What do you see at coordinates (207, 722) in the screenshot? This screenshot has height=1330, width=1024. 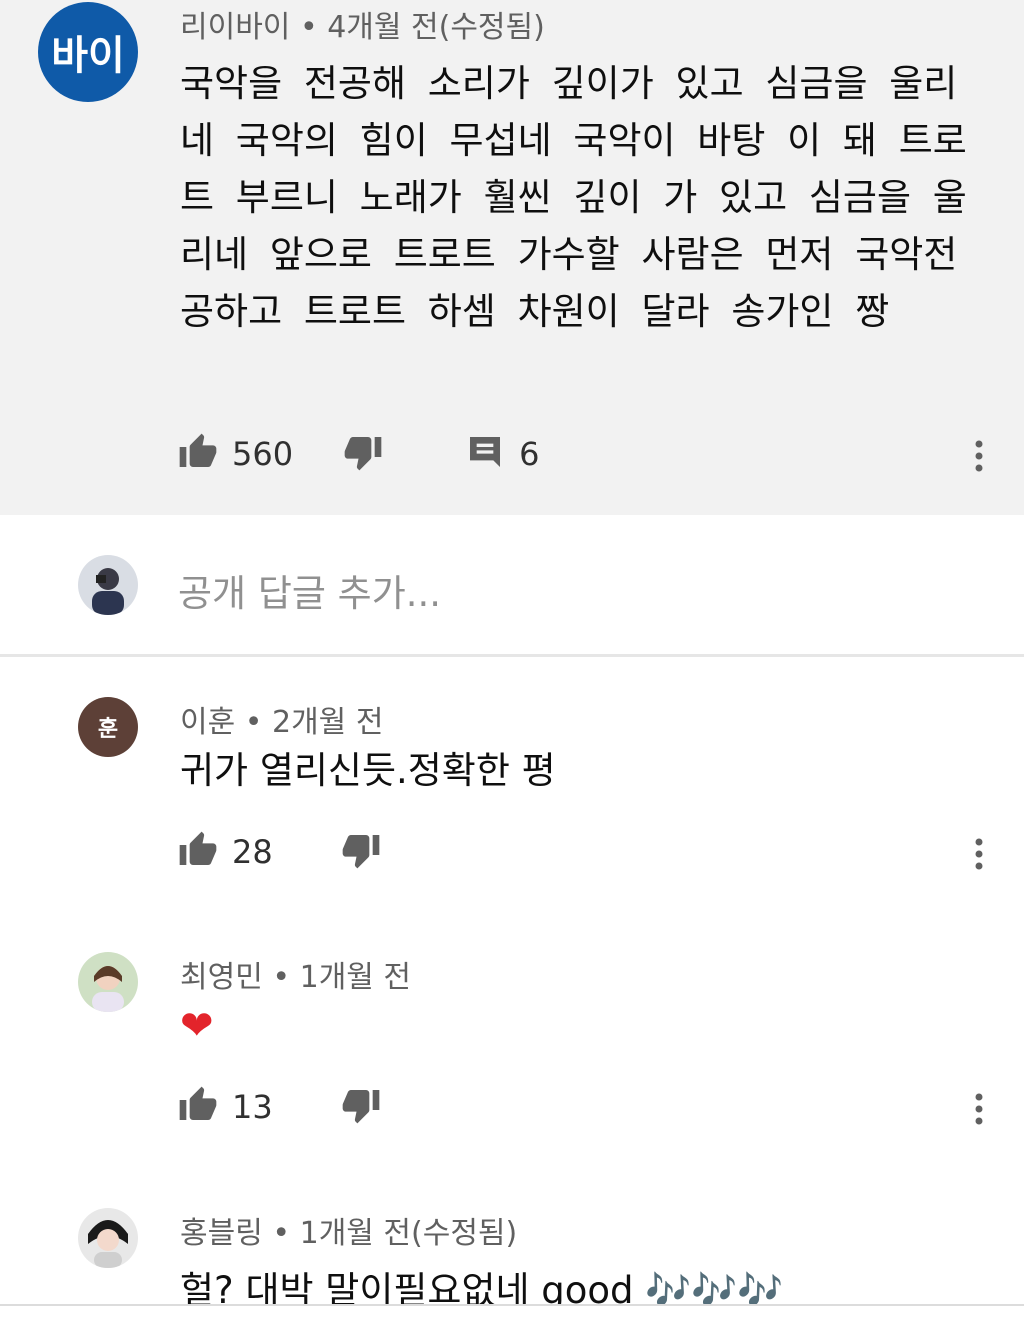 I see `comment-author: 이훈` at bounding box center [207, 722].